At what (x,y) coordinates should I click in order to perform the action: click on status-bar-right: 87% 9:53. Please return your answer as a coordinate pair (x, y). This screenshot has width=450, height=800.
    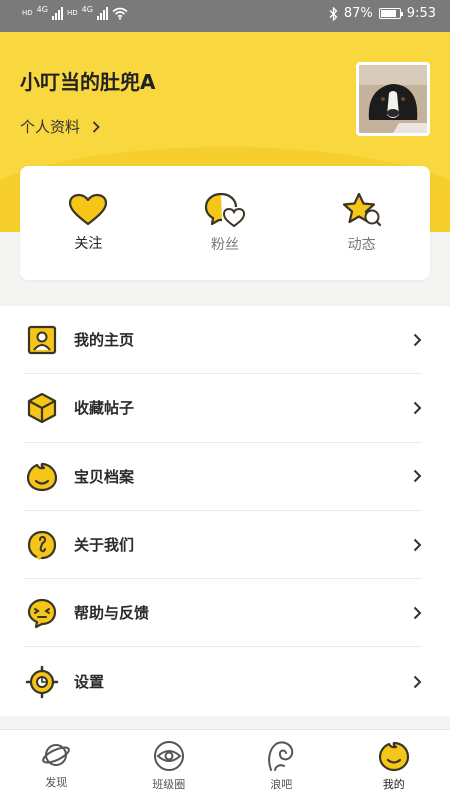
    Looking at the image, I should click on (382, 13).